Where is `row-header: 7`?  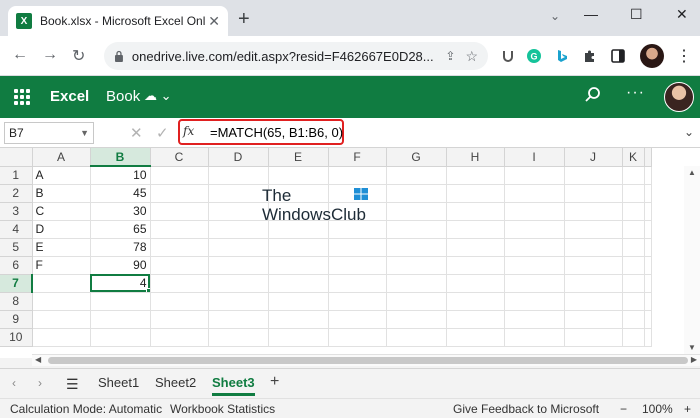 row-header: 7 is located at coordinates (16, 283).